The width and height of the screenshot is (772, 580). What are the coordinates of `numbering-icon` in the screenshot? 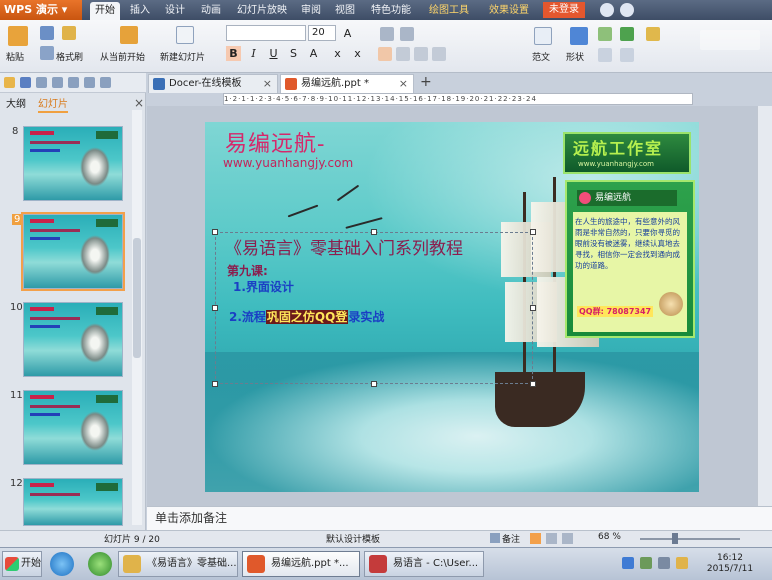 It's located at (407, 34).